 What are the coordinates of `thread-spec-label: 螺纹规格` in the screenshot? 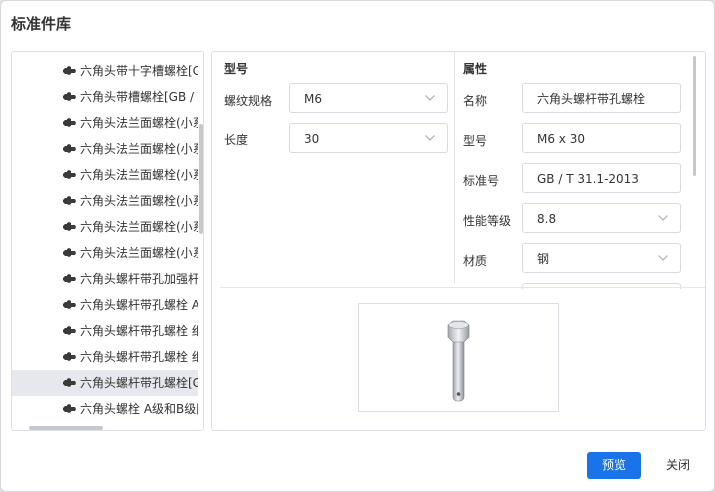 It's located at (248, 101).